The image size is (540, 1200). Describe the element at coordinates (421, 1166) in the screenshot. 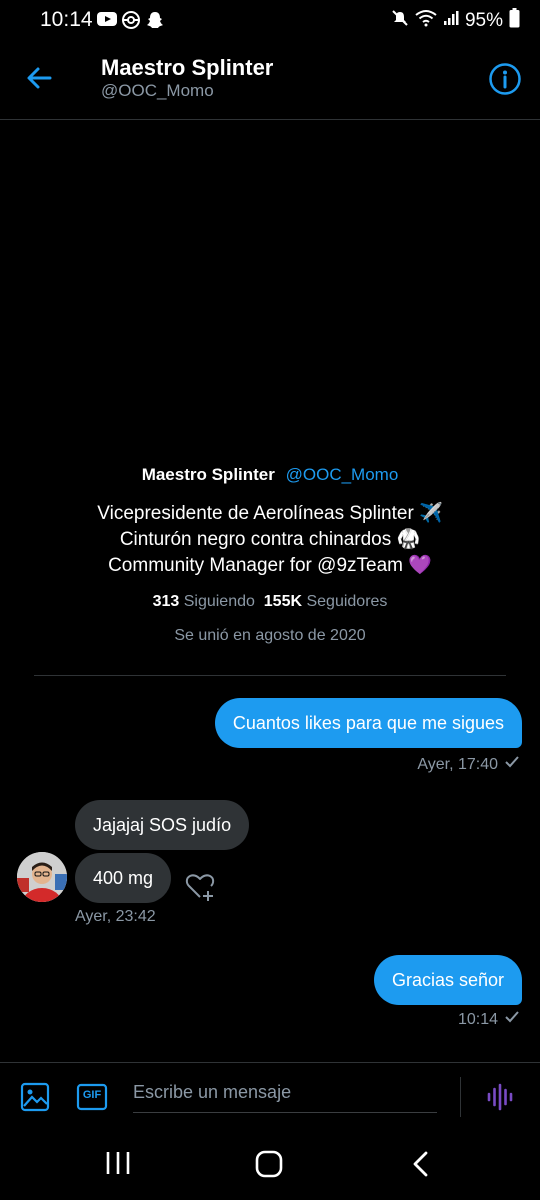

I see `back-icon` at that location.